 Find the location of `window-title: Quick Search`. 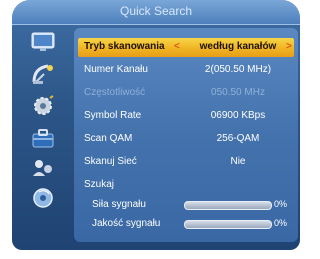

window-title: Quick Search is located at coordinates (156, 11).